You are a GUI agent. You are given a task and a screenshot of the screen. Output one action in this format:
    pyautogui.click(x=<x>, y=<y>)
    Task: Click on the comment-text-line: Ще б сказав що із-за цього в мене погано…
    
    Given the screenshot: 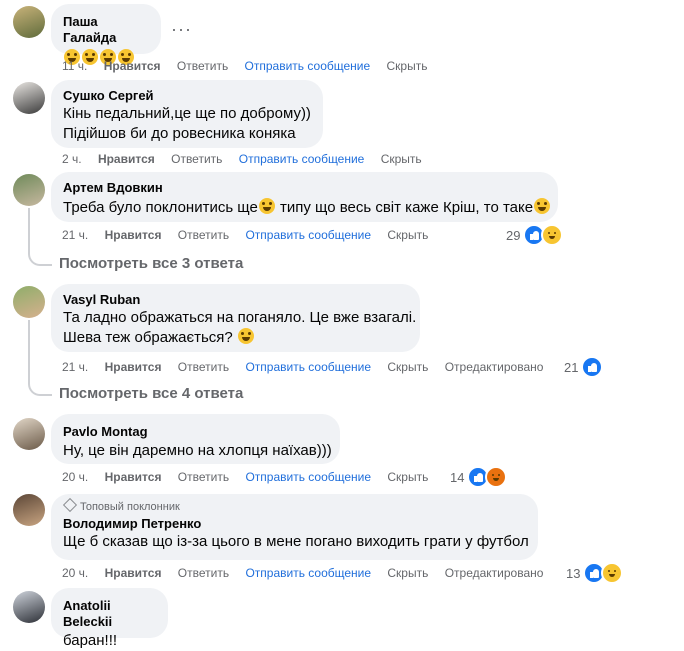 What is the action you would take?
    pyautogui.click(x=296, y=541)
    